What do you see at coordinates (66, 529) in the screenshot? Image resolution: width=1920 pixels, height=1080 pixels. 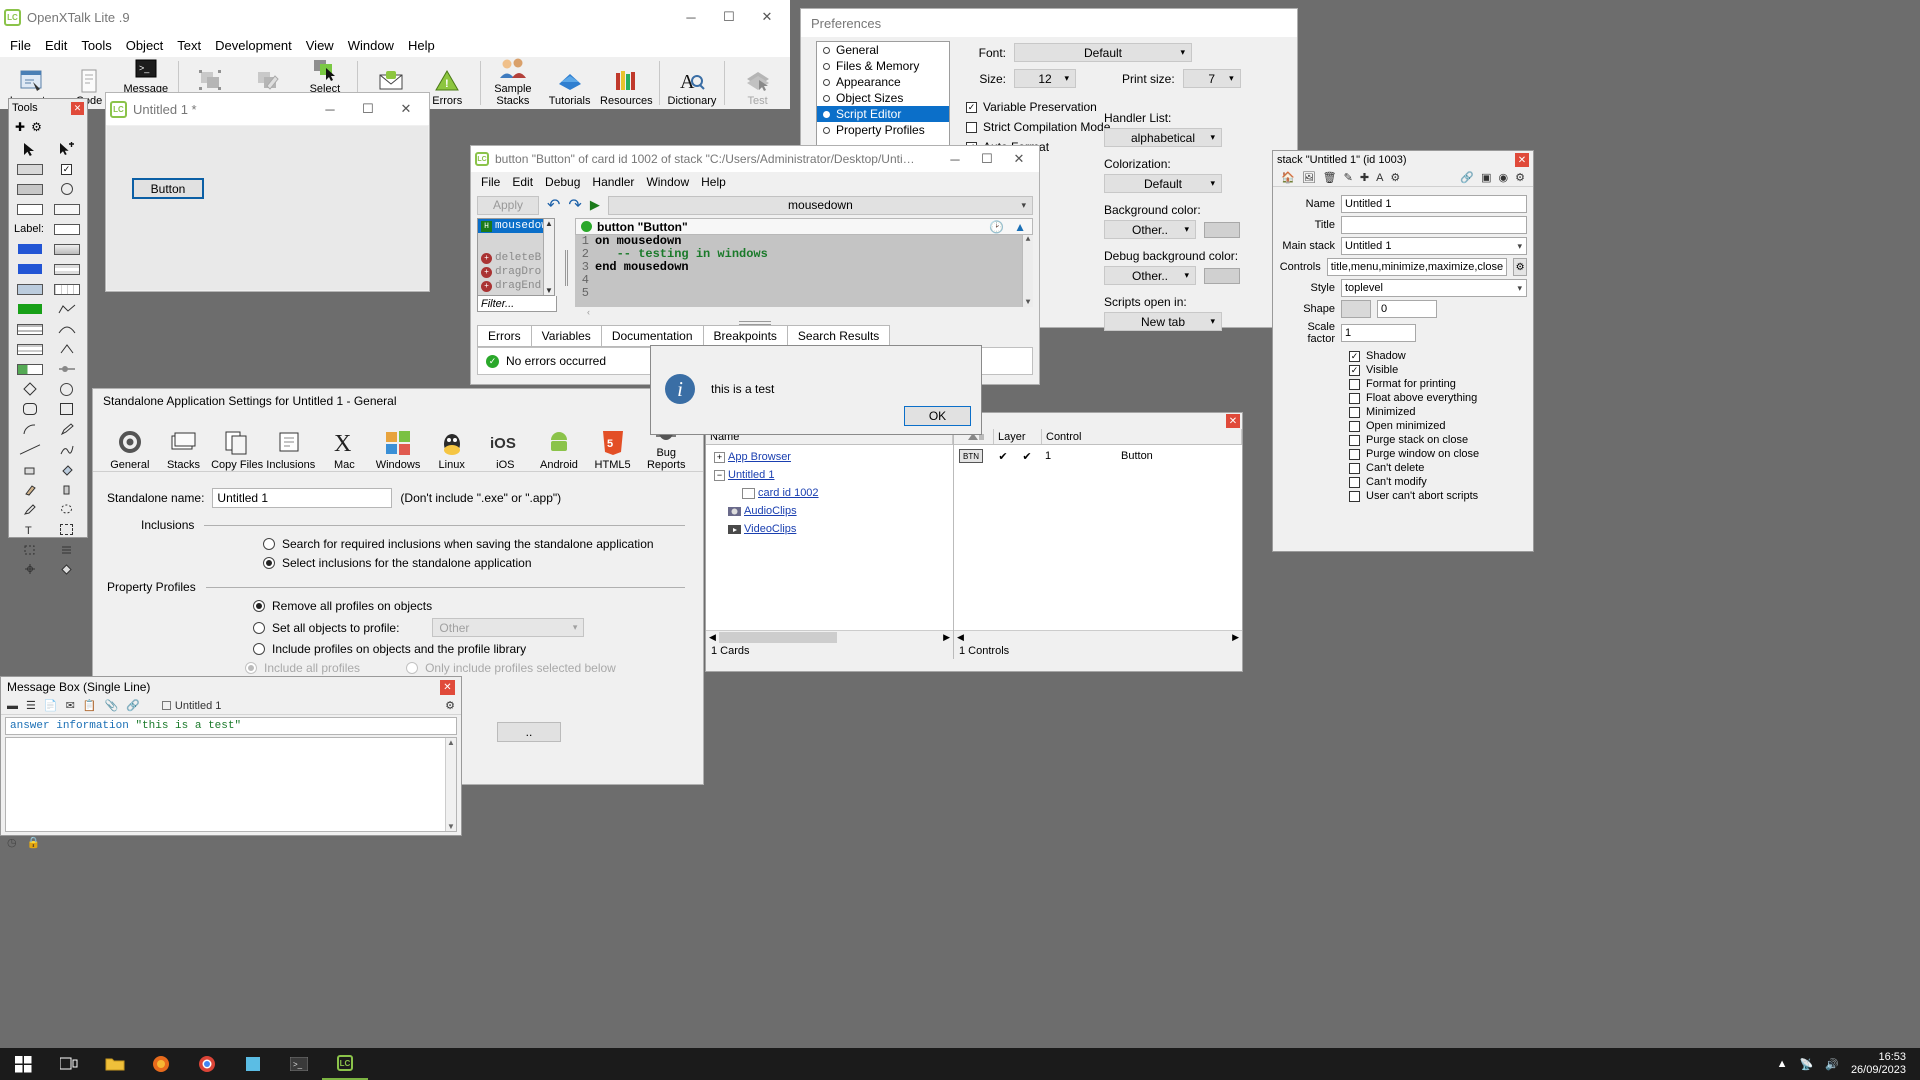 I see `marquee-tool` at bounding box center [66, 529].